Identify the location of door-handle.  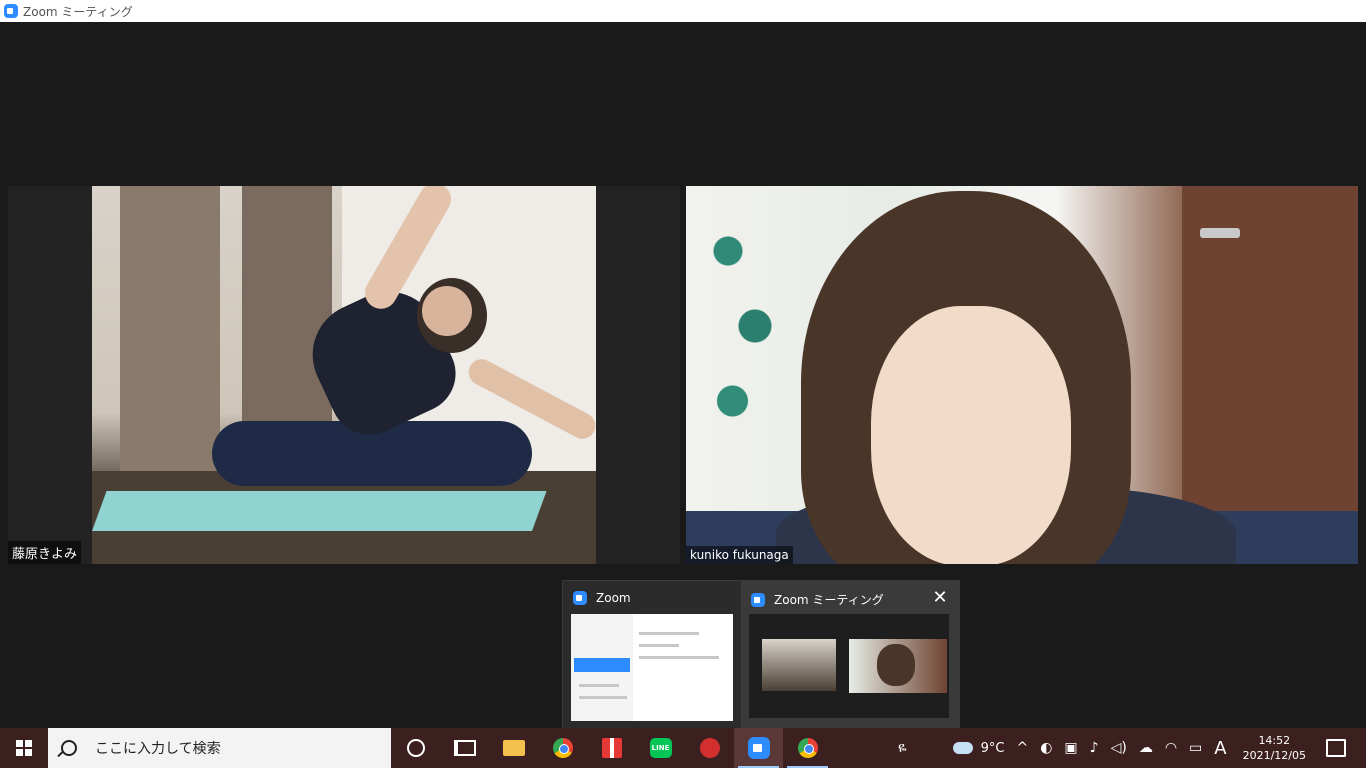
(1220, 233).